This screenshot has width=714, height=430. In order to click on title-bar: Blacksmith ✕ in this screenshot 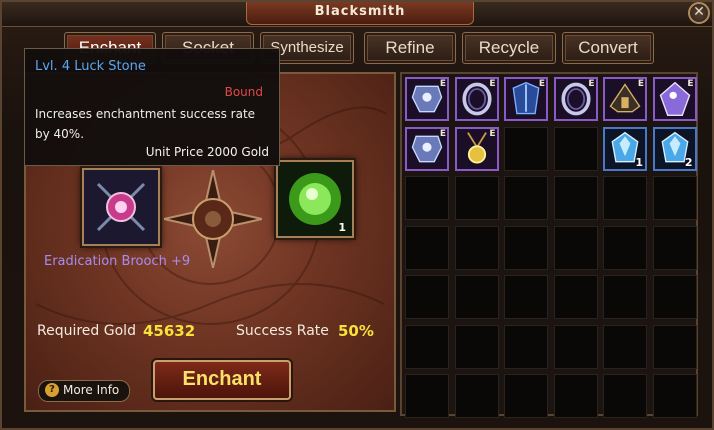, I will do `click(357, 14)`.